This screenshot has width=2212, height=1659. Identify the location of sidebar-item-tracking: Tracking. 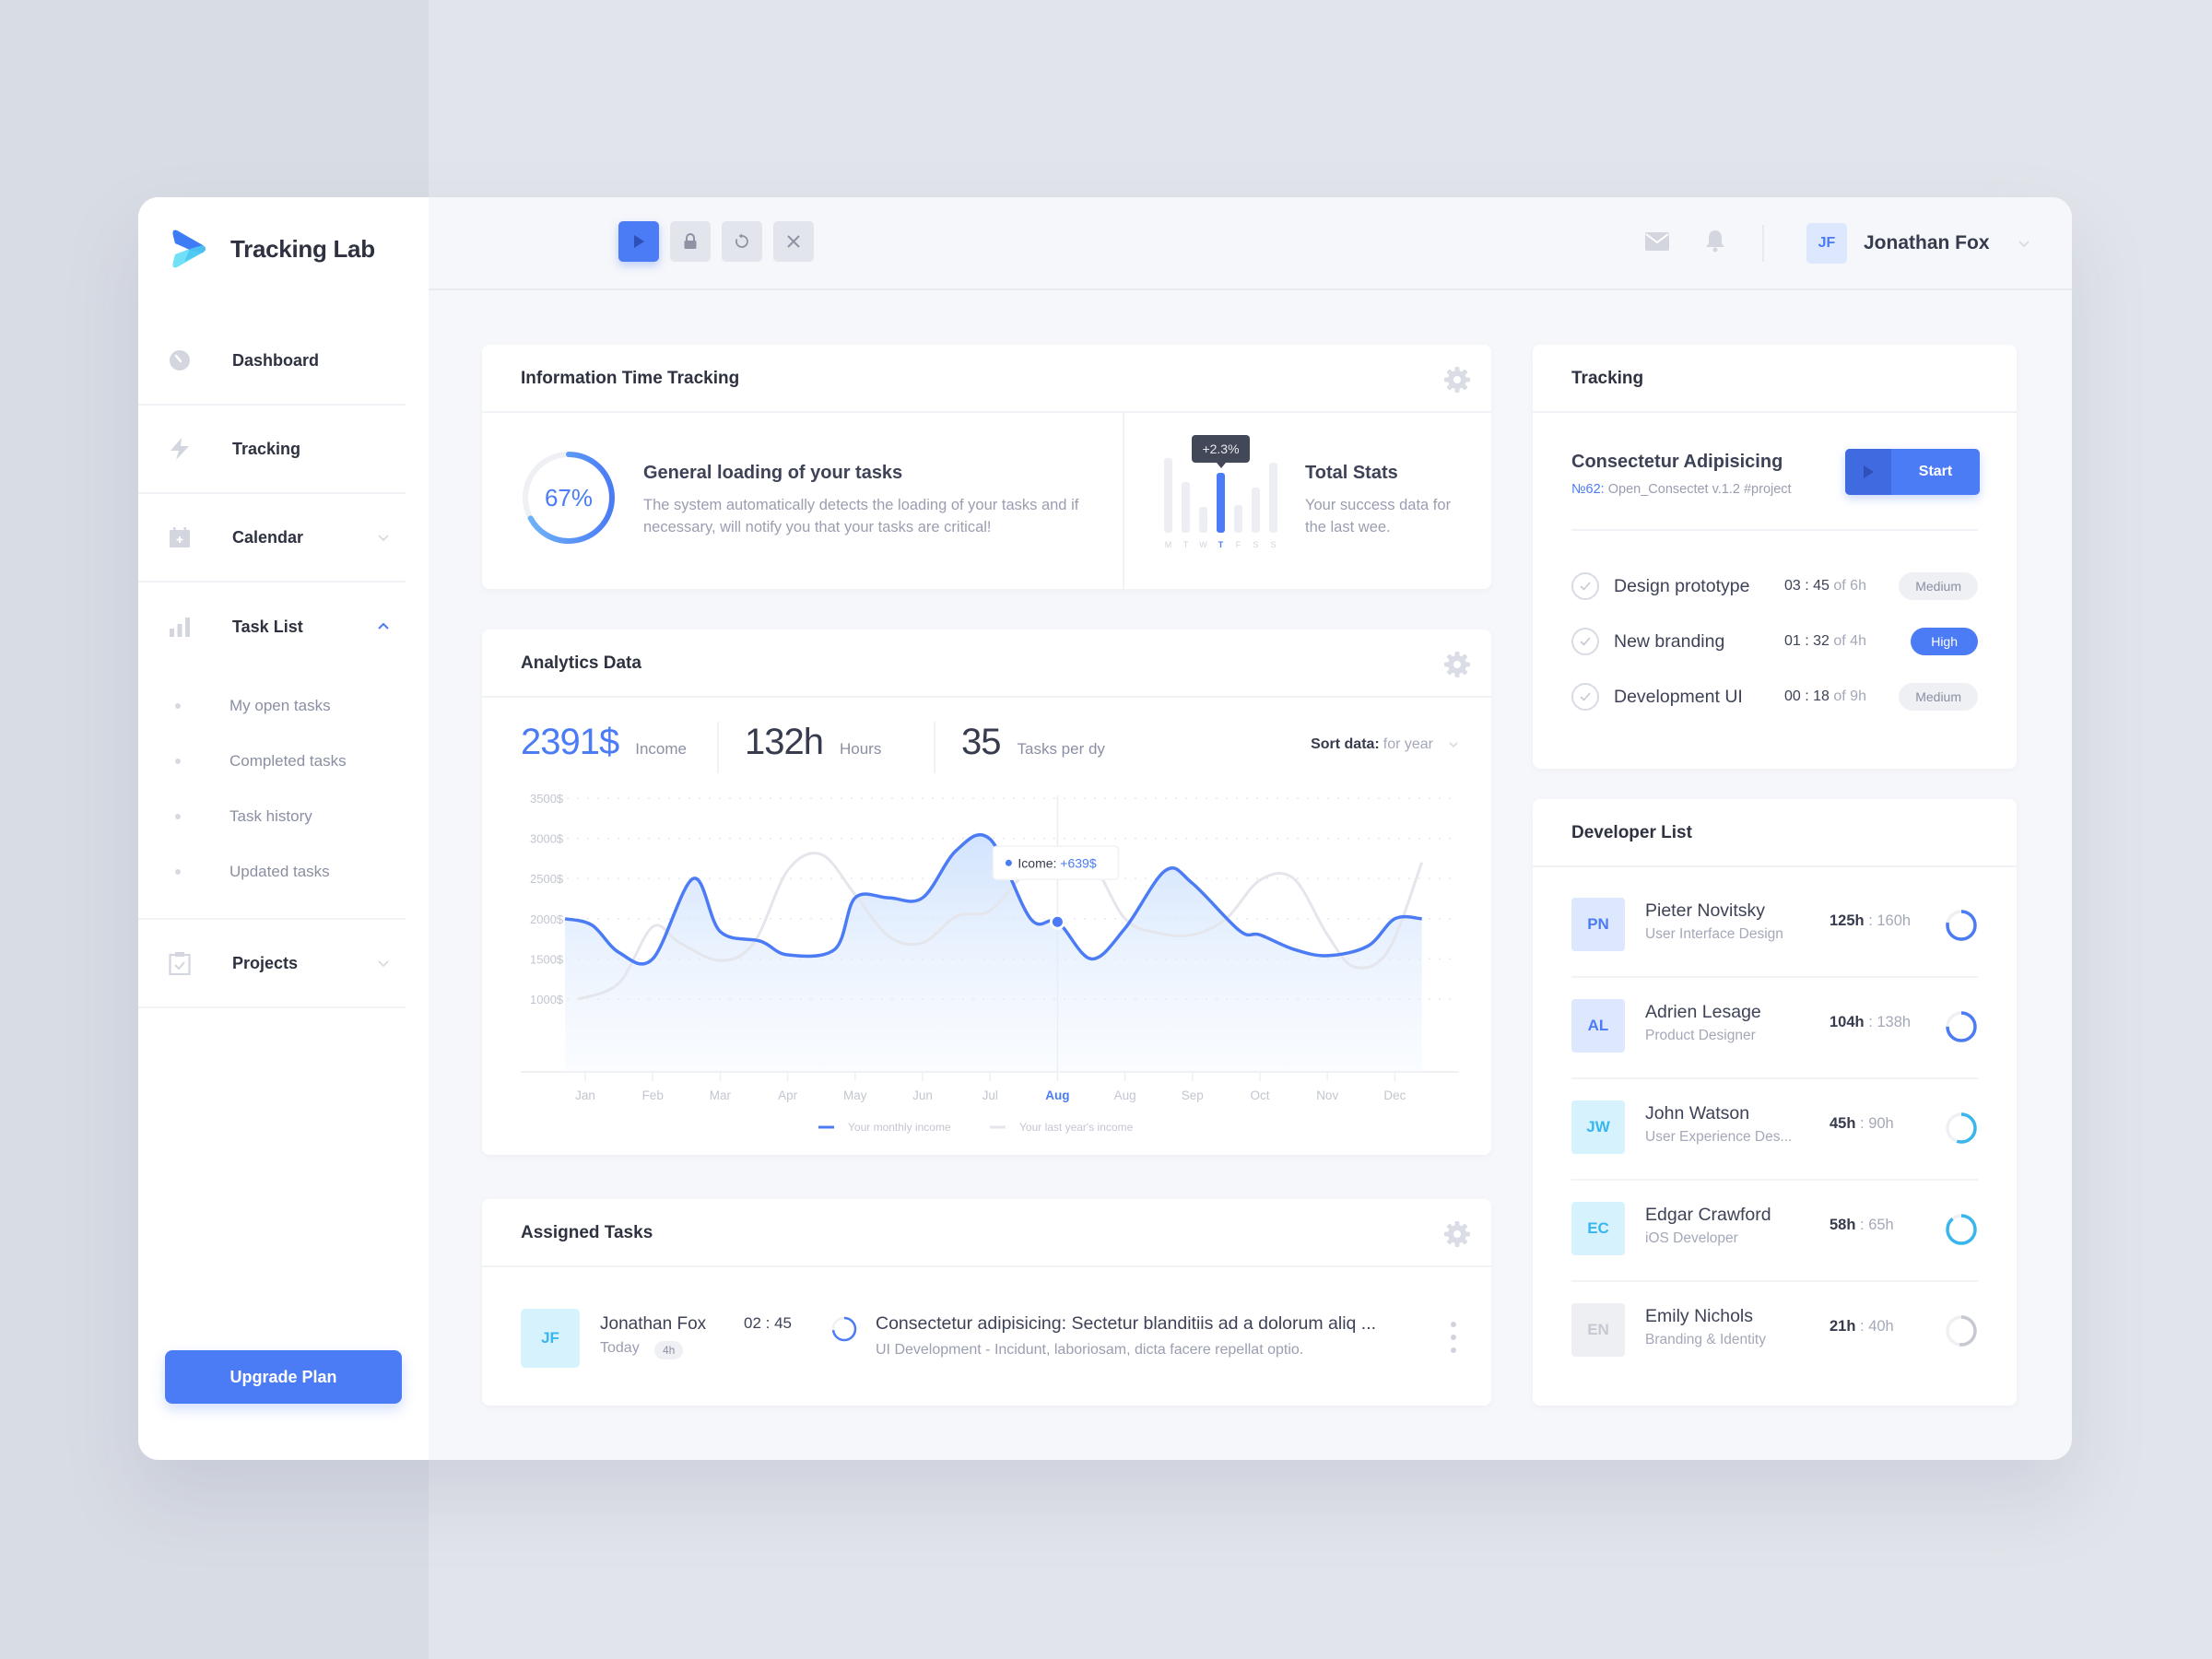
(272, 450).